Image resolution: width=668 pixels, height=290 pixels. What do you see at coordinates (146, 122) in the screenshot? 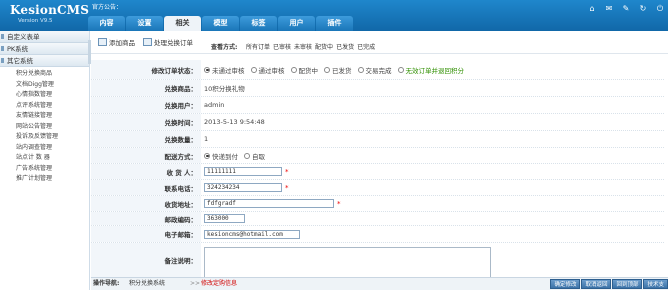
I see `time-label: 兑换时间：` at bounding box center [146, 122].